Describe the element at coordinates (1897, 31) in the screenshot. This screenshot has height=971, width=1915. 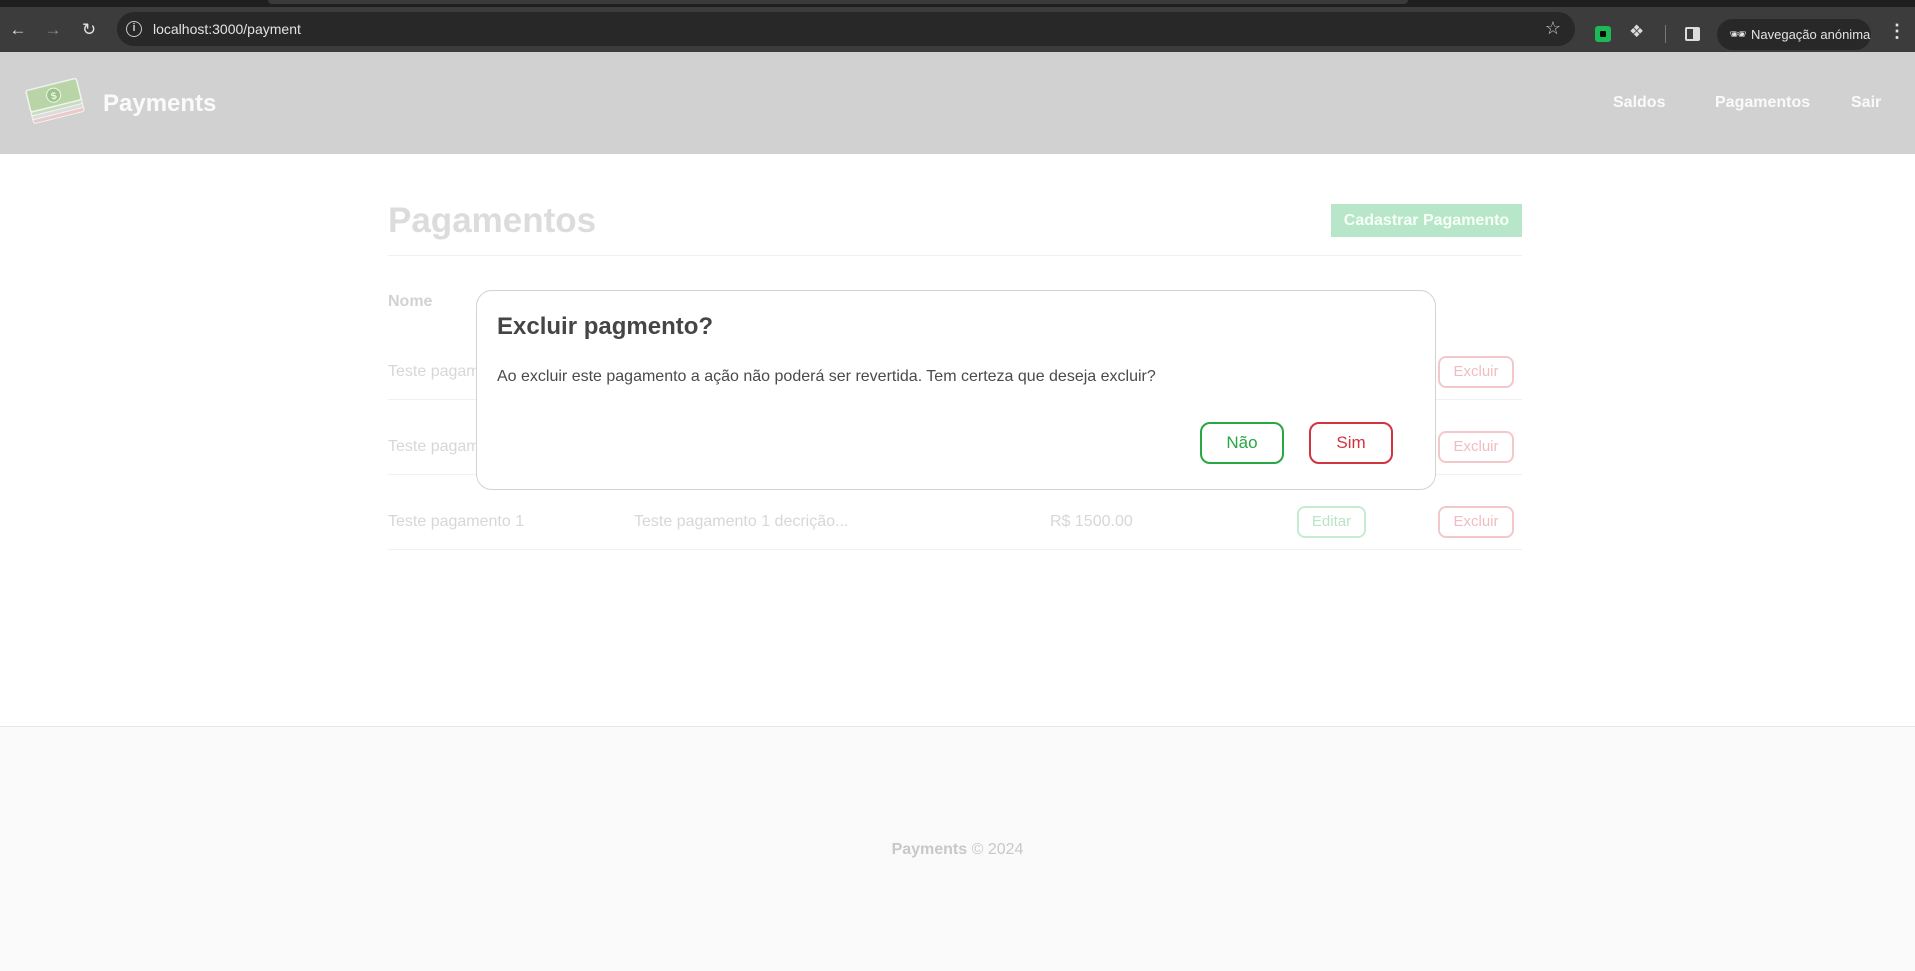
I see `browser-menu-icon: ⋮` at that location.